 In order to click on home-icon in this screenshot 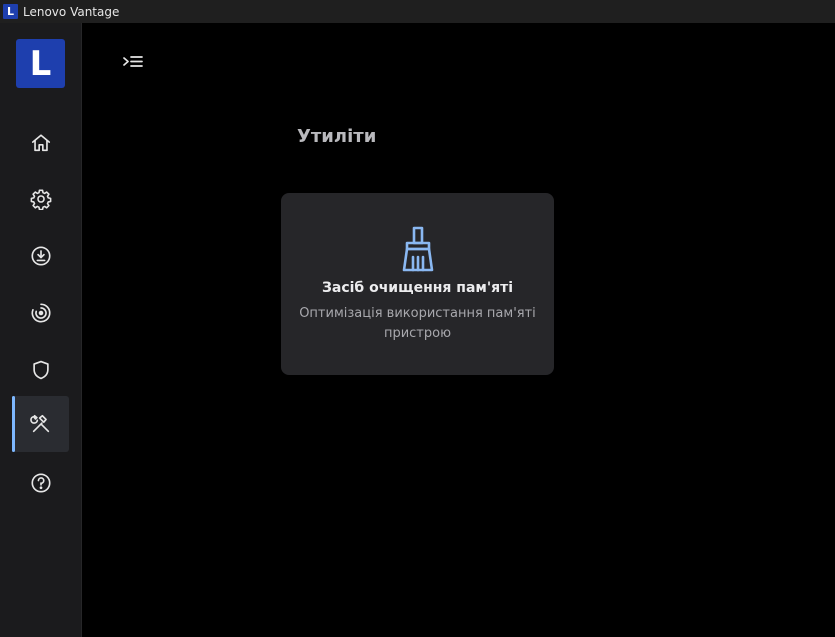, I will do `click(40, 143)`.